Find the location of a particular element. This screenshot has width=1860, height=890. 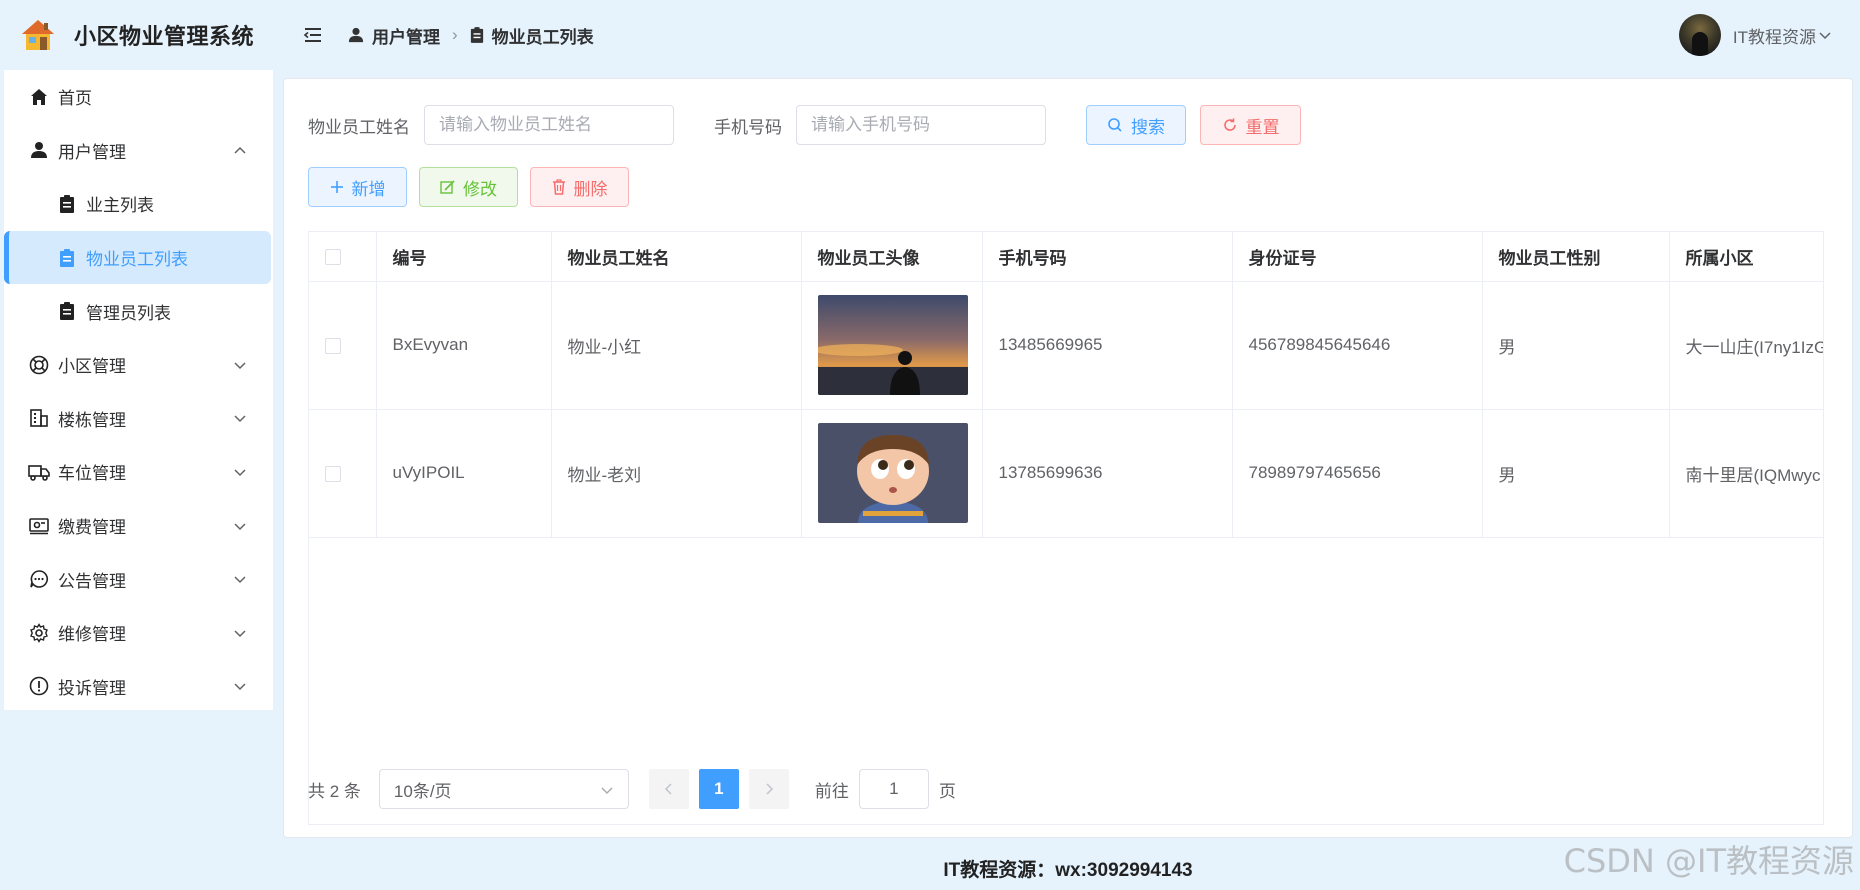

sidebar-item-home: 首页 is located at coordinates (138, 97).